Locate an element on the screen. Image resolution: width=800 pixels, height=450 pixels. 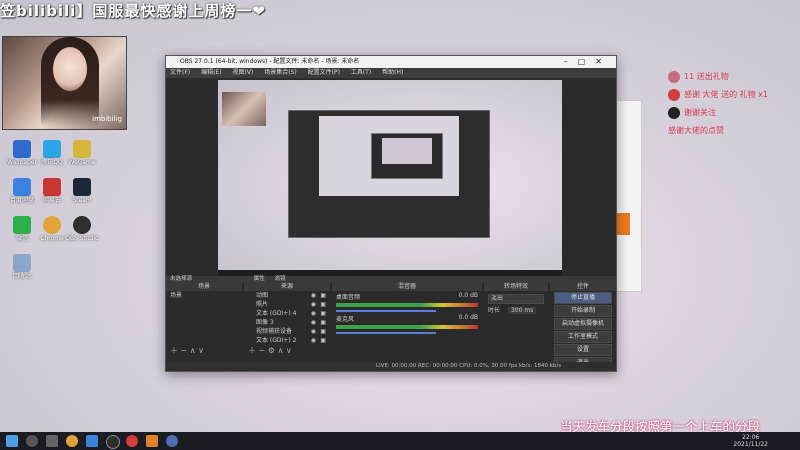
baidu-icon is located at coordinates (22, 187).